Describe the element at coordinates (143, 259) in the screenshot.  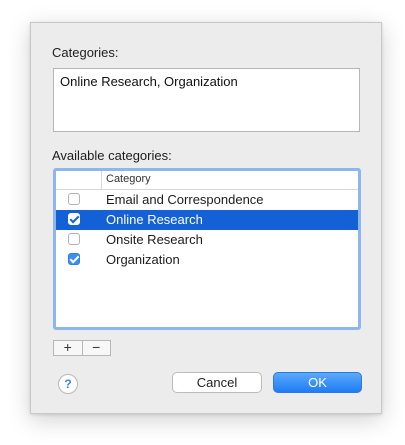
I see `category-name: Organization` at that location.